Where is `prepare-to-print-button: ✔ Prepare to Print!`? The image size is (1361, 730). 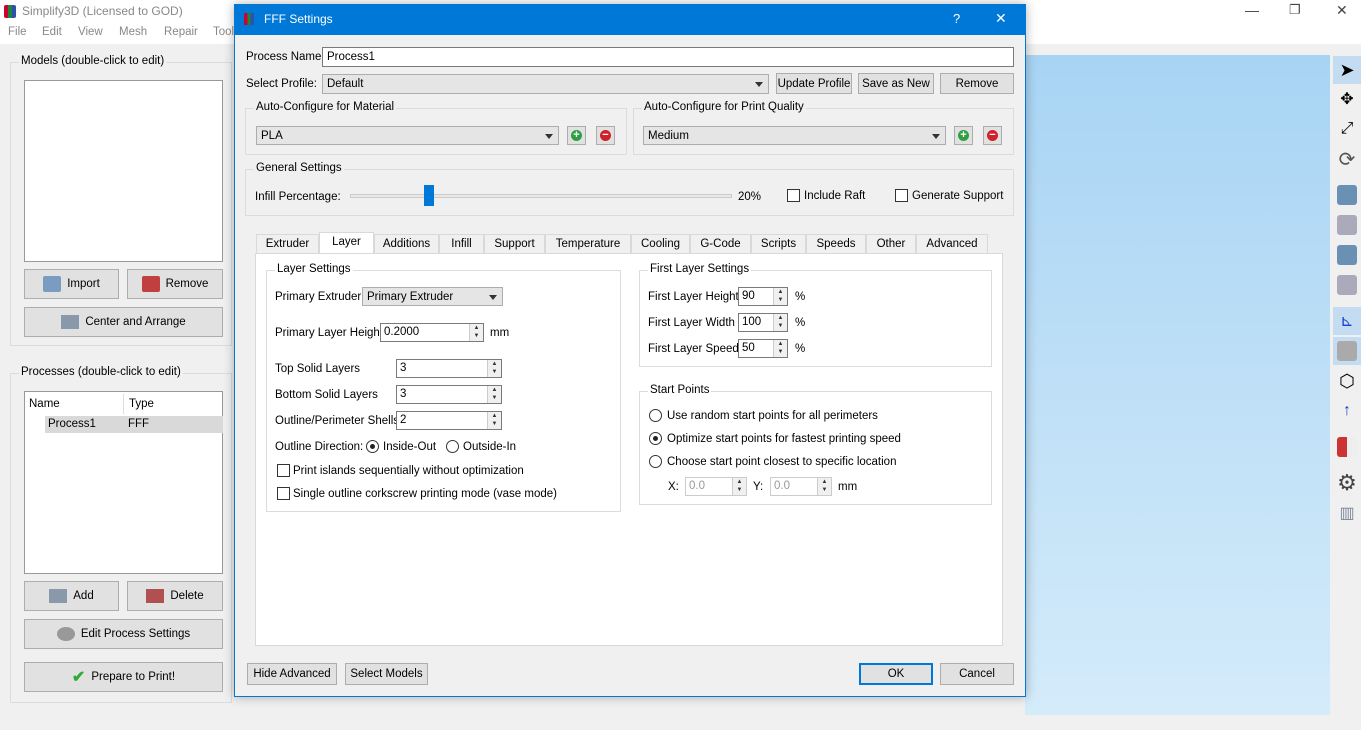 prepare-to-print-button: ✔ Prepare to Print! is located at coordinates (123, 677).